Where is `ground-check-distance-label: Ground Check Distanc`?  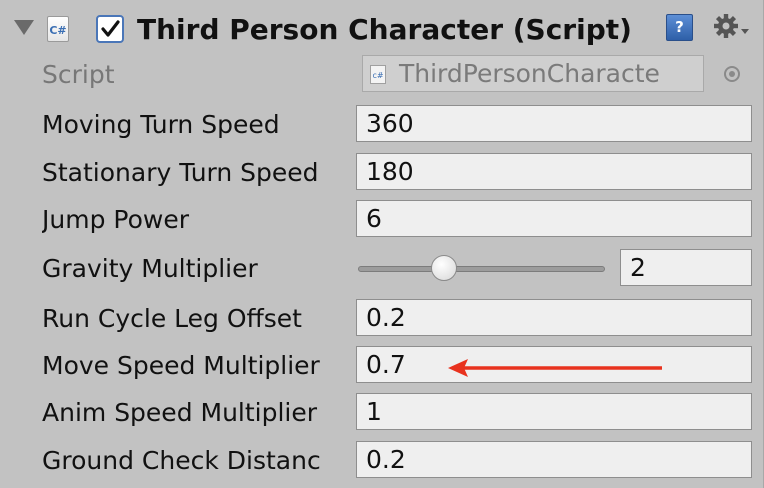 ground-check-distance-label: Ground Check Distanc is located at coordinates (181, 460).